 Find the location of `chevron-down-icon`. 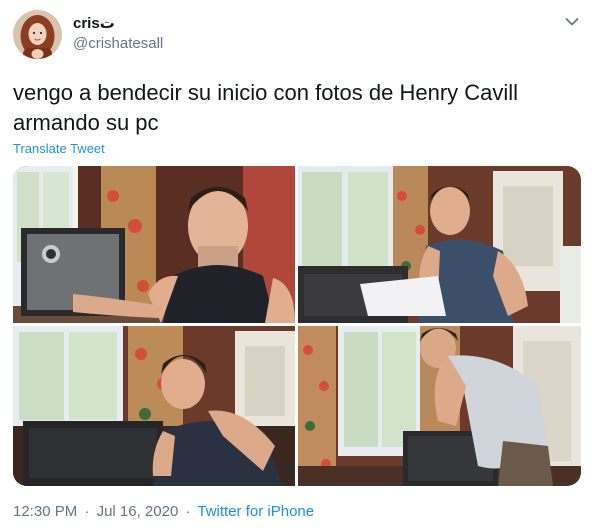

chevron-down-icon is located at coordinates (572, 22).